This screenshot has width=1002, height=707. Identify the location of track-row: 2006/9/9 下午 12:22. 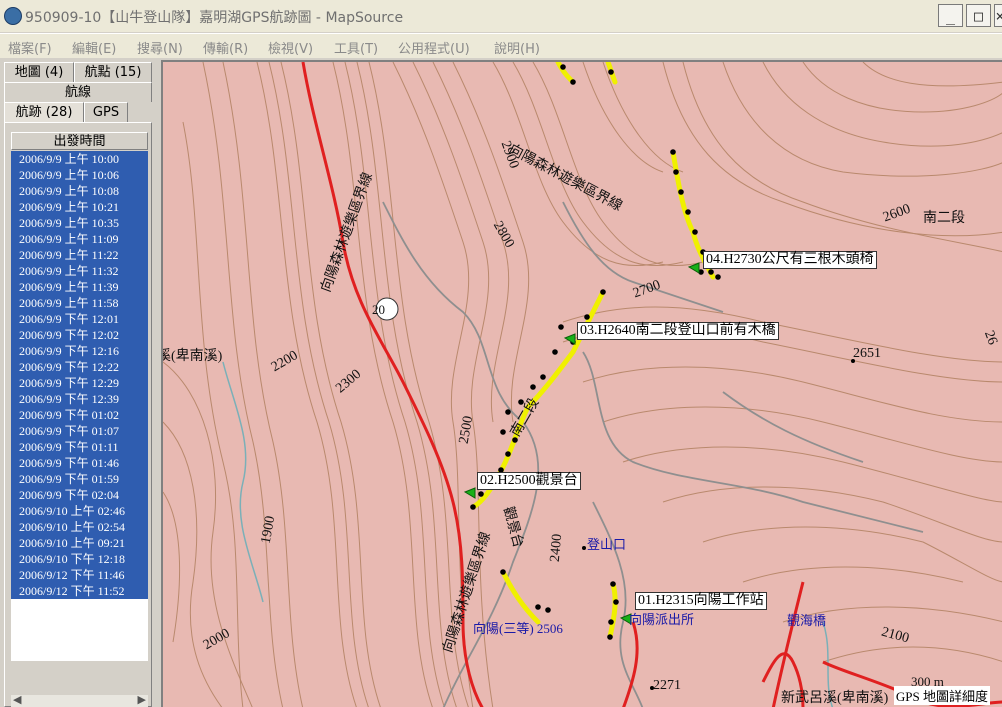
(79, 367).